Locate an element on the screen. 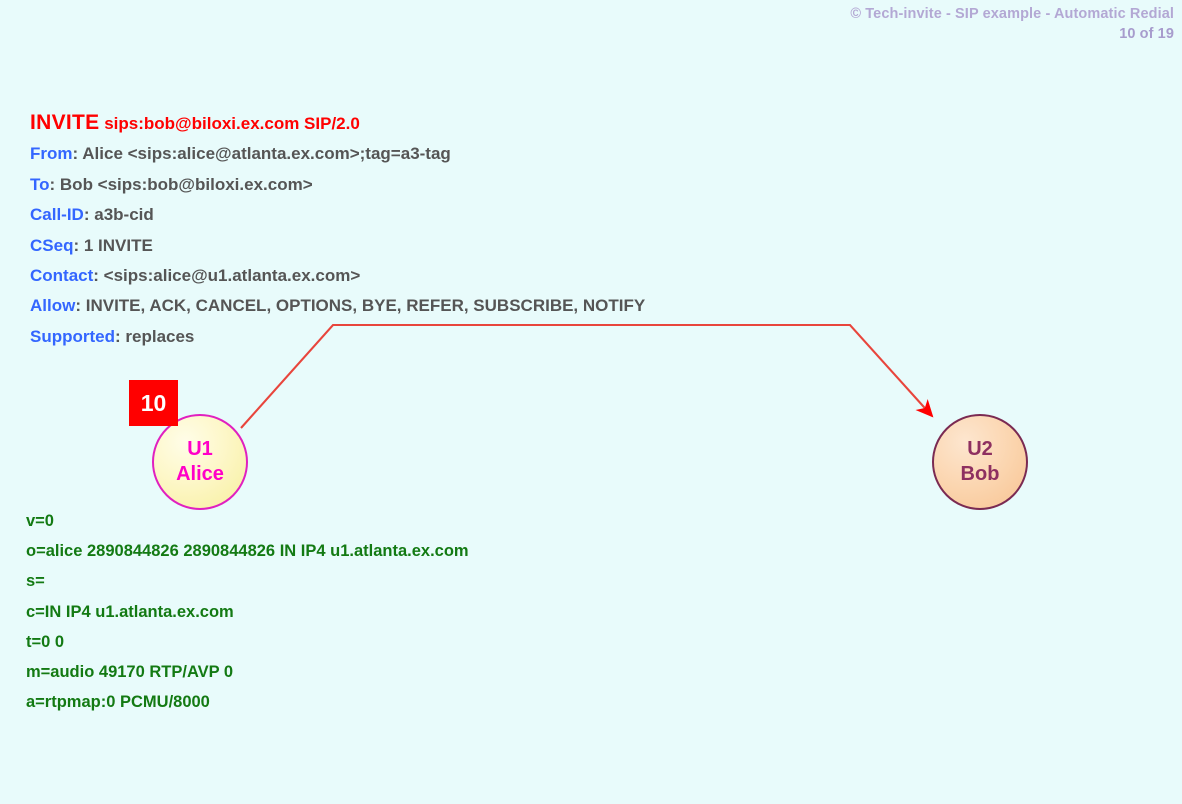 The width and height of the screenshot is (1182, 804). sdp-line: m=audio 49170 RTP/AVP 0 is located at coordinates (130, 672).